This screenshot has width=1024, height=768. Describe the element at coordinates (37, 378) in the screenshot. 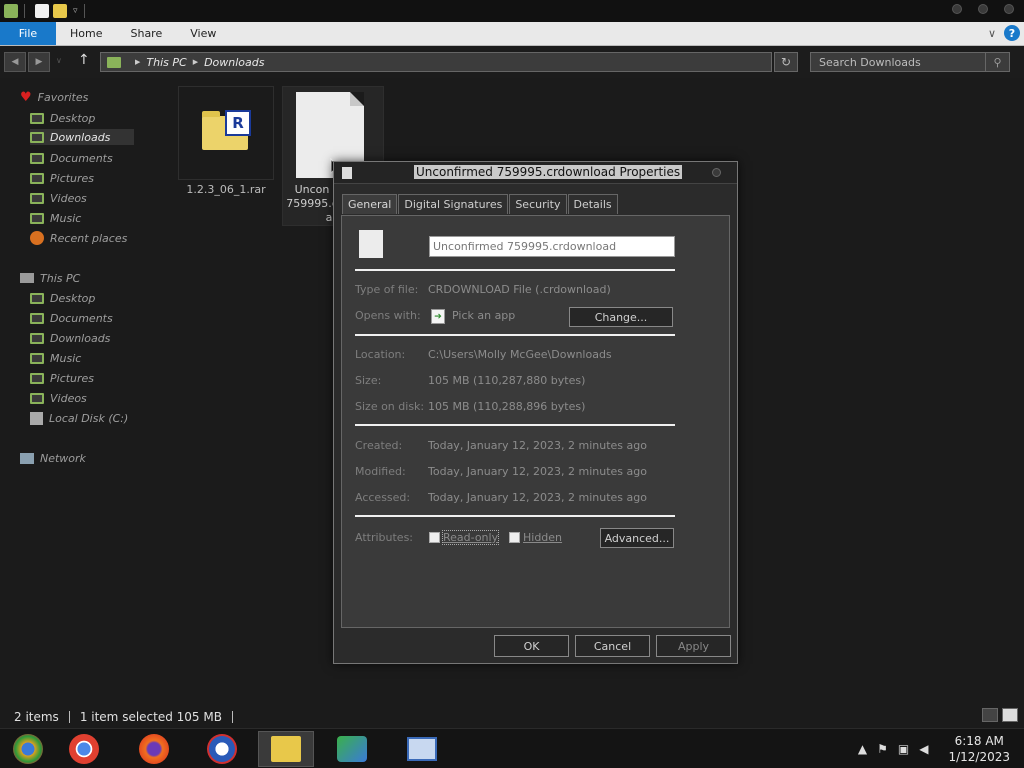

I see `pictures-icon` at that location.